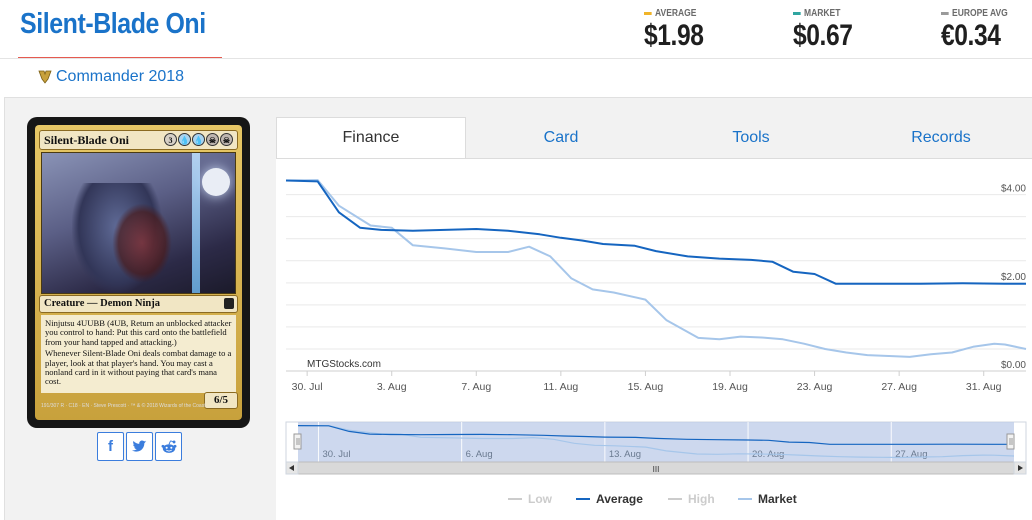 Image resolution: width=1032 pixels, height=520 pixels. I want to click on x-tick-label: 31. Aug, so click(984, 387).